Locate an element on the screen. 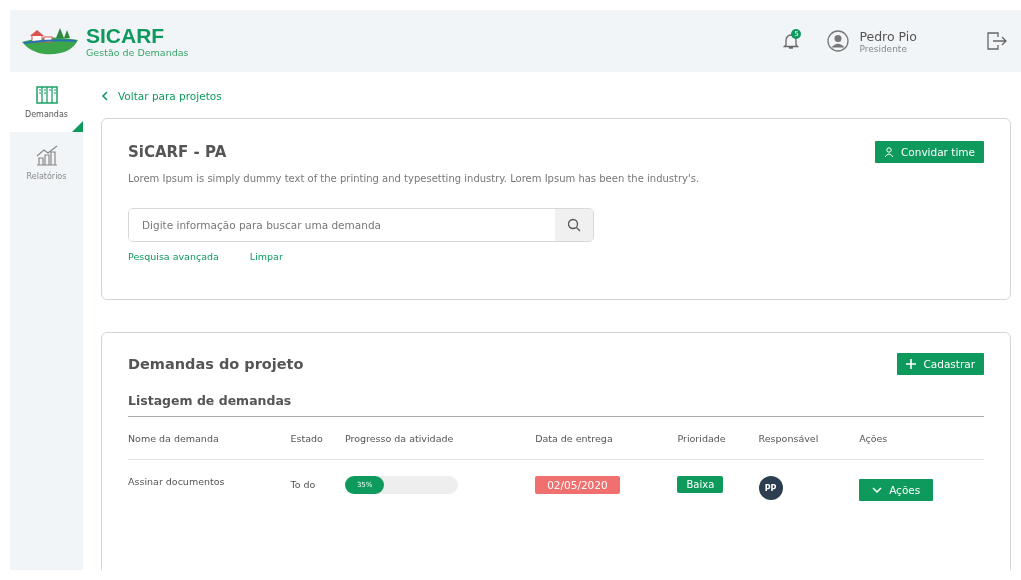 Image resolution: width=1021 pixels, height=580 pixels. search-button is located at coordinates (574, 225).